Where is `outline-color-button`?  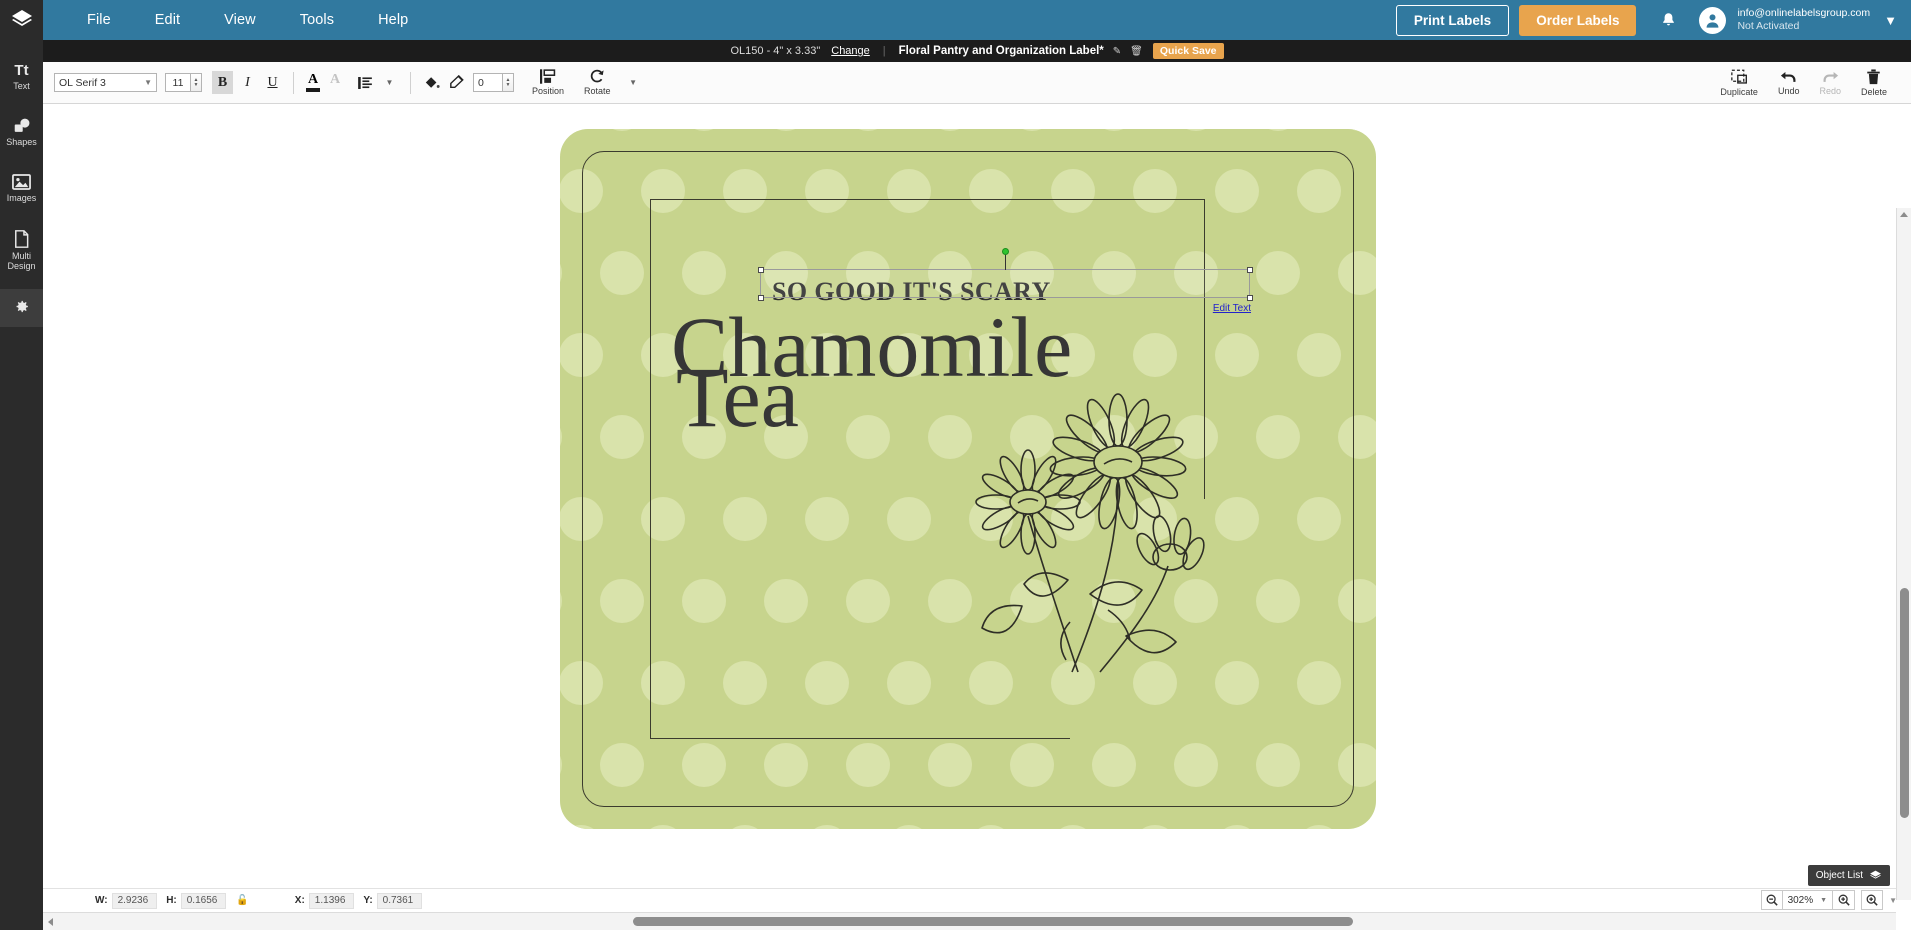 outline-color-button is located at coordinates (456, 82).